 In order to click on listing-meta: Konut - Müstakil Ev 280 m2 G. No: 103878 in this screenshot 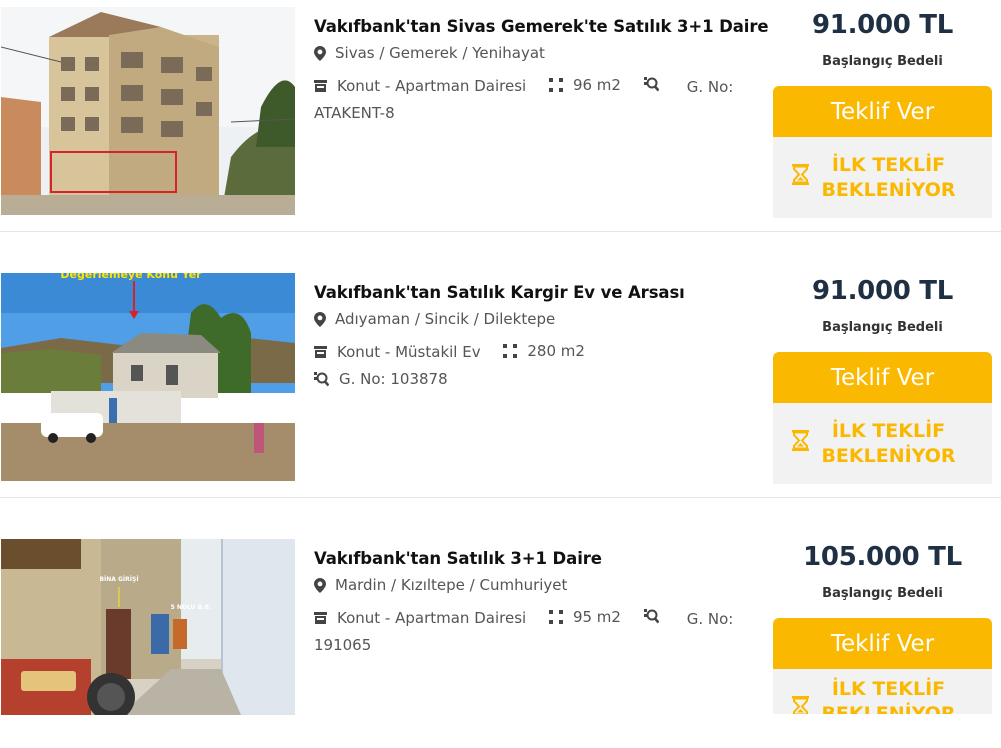, I will do `click(534, 366)`.